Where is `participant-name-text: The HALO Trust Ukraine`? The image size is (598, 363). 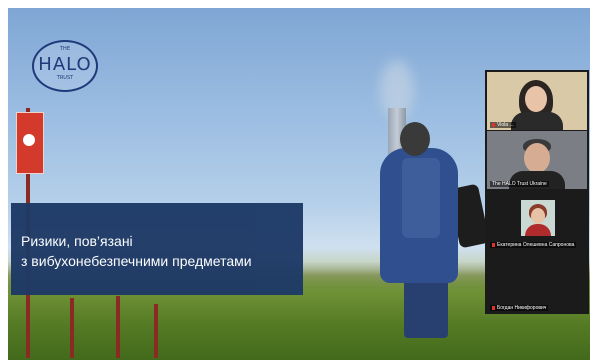 participant-name-text: The HALO Trust Ukraine is located at coordinates (519, 184).